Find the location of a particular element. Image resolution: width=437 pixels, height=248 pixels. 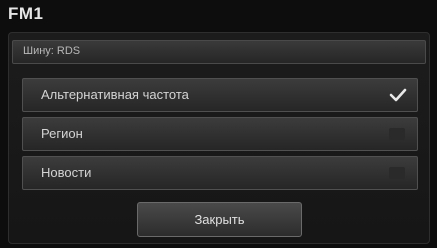

subheader-label: Шину: RDS is located at coordinates (52, 51).